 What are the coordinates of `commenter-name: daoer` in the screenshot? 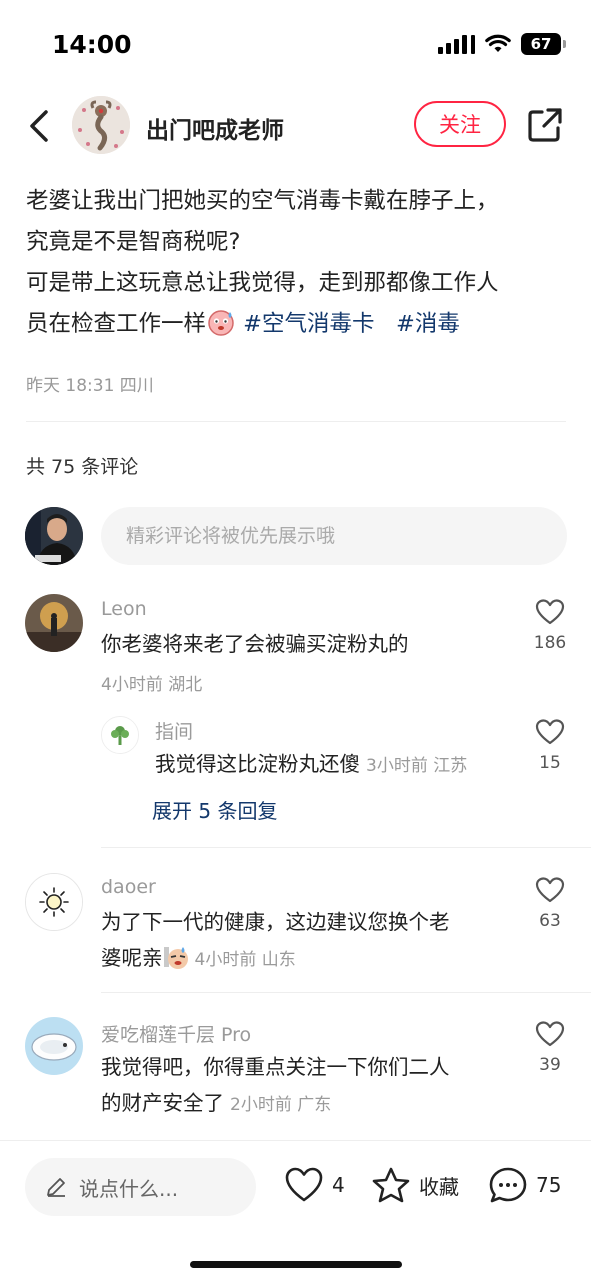 It's located at (128, 887).